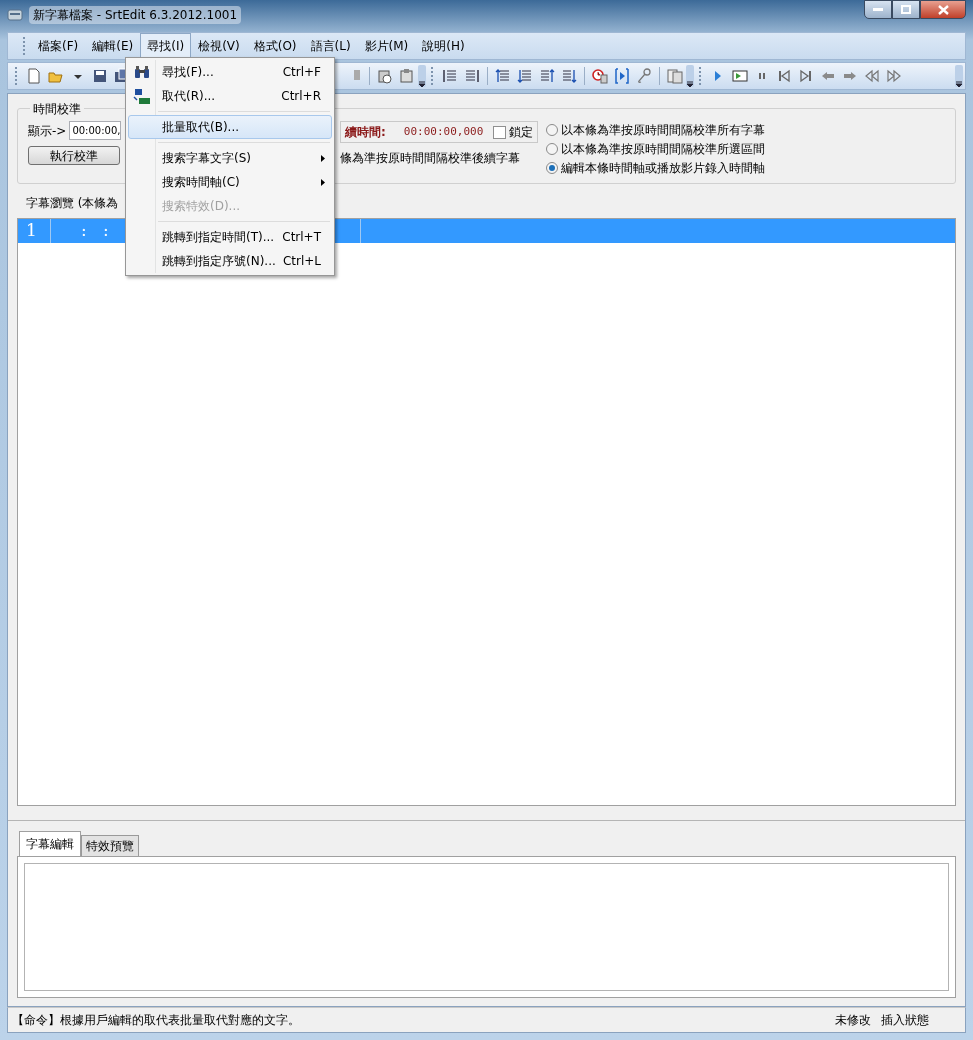 This screenshot has height=1040, width=973. I want to click on outdent-icon, so click(472, 76).